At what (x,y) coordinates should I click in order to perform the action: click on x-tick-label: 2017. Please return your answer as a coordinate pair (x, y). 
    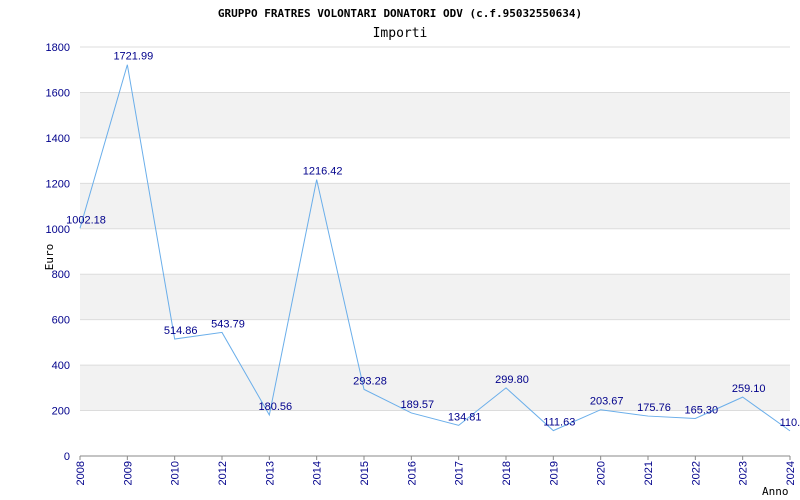
    Looking at the image, I should click on (460, 473).